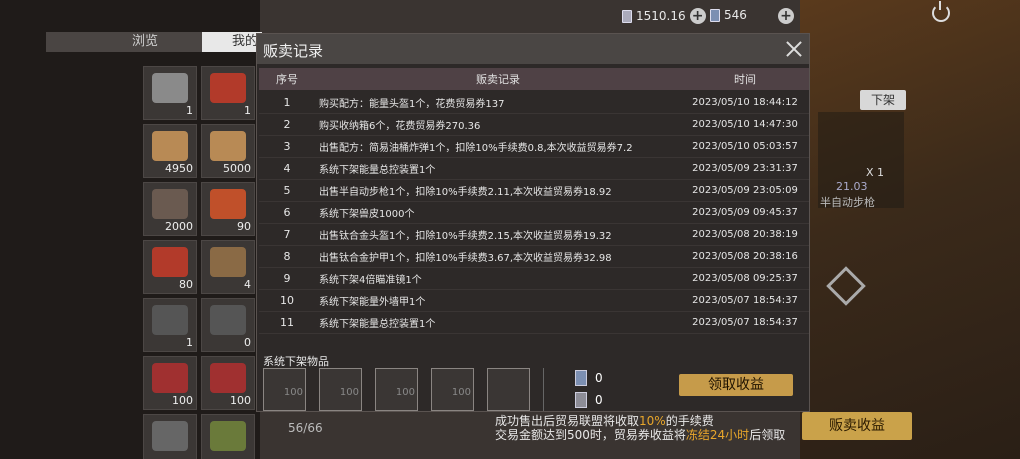 The height and width of the screenshot is (459, 1020). Describe the element at coordinates (170, 151) in the screenshot. I see `inventory-slot: 4950` at that location.